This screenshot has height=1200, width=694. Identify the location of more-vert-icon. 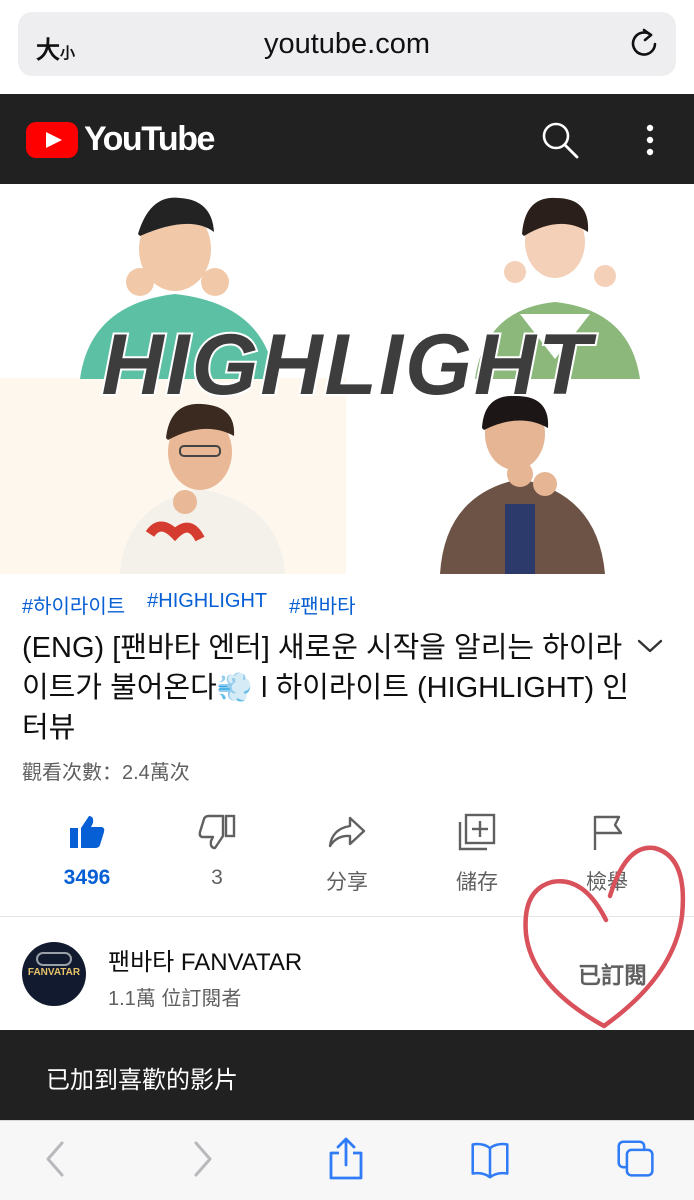
(650, 140).